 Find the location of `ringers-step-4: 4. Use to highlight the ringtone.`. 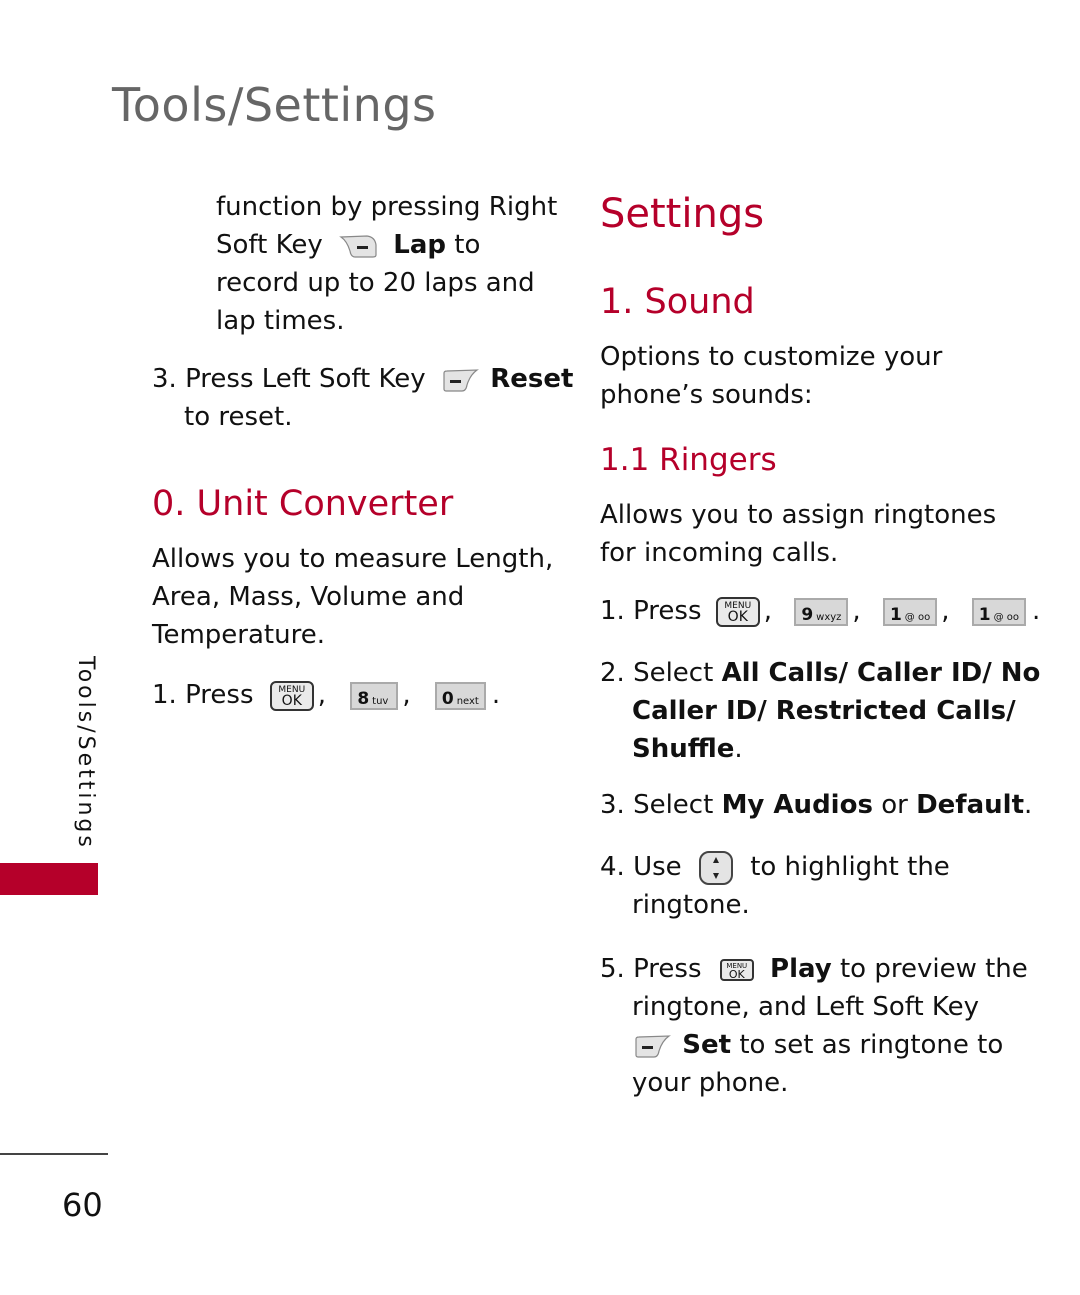

ringers-step-4: 4. Use to highlight the ringtone. is located at coordinates (775, 886).